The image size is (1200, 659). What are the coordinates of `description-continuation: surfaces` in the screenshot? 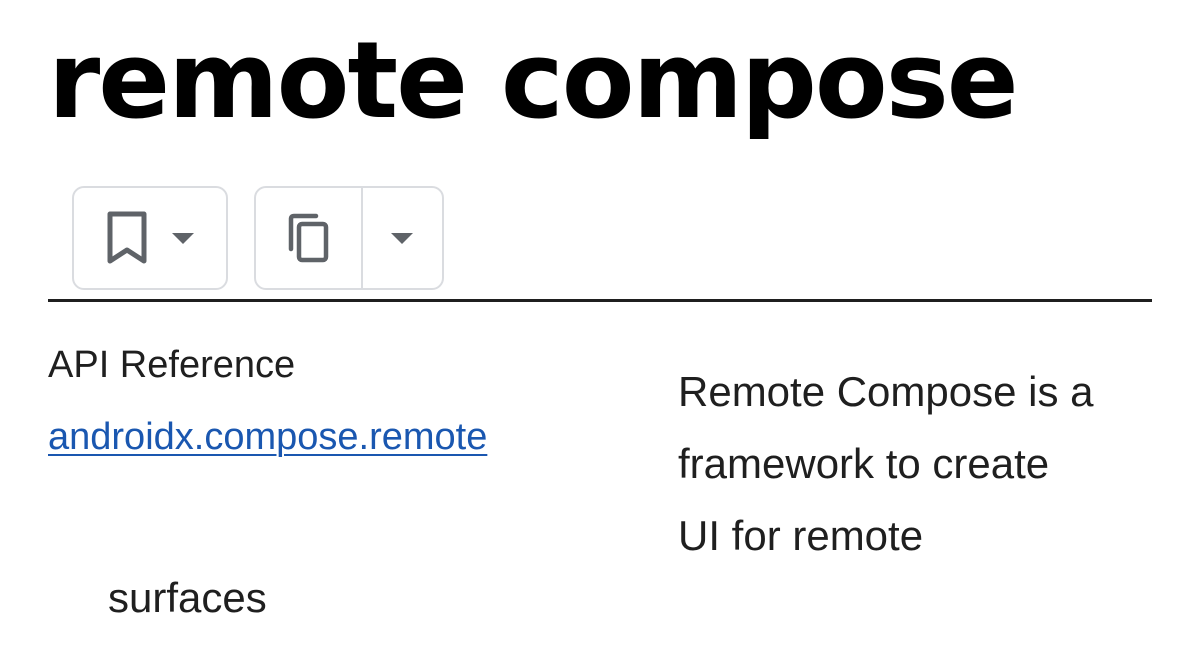 It's located at (187, 597).